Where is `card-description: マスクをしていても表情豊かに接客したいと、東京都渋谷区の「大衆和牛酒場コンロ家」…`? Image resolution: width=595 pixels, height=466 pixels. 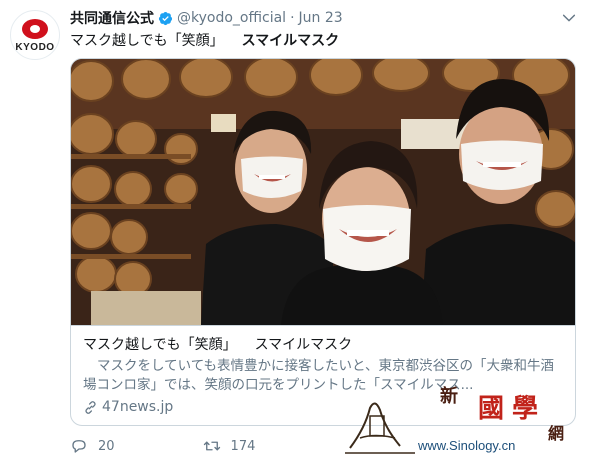 card-description: マスクをしていても表情豊かに接客したいと、東京都渋谷区の「大衆和牛酒場コンロ家」… is located at coordinates (324, 376).